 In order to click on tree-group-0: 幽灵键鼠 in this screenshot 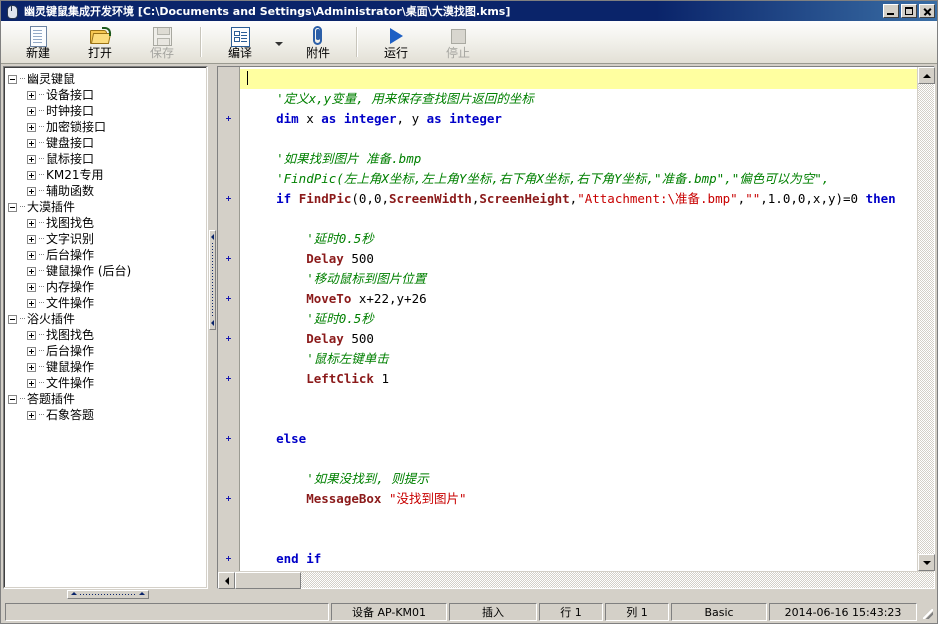, I will do `click(107, 79)`.